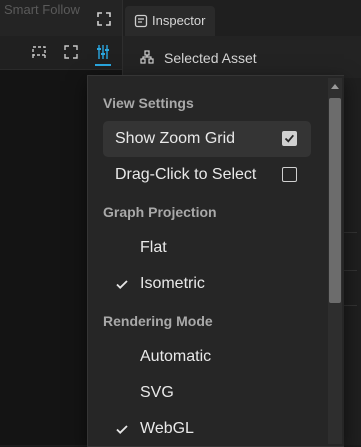  I want to click on menu-item-show-zoom-grid: Show Zoom Grid, so click(207, 139).